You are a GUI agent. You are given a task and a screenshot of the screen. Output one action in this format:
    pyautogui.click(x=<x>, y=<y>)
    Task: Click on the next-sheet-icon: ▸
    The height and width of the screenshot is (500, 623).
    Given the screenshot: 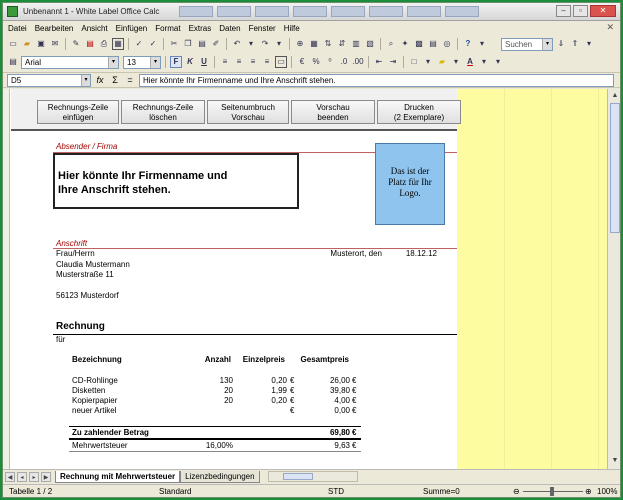 What is the action you would take?
    pyautogui.click(x=34, y=476)
    